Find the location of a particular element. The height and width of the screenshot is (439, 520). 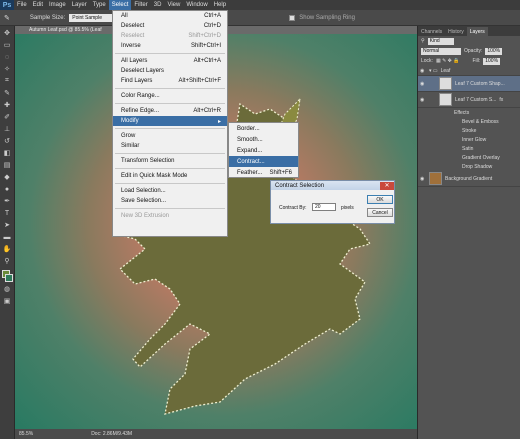

menu-3d: 3D is located at coordinates (158, 5).